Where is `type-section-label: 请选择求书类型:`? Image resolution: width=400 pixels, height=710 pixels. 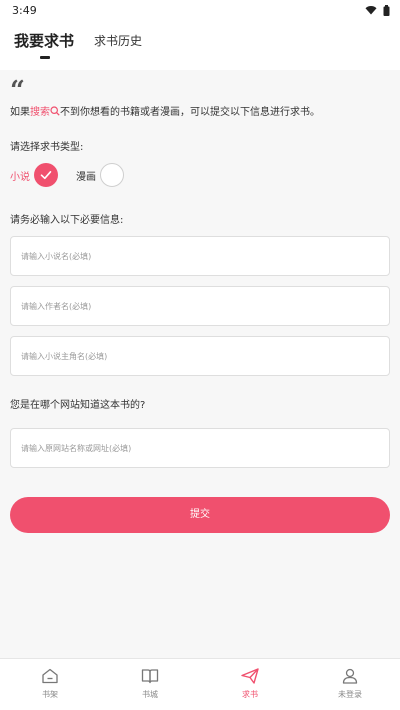 type-section-label: 请选择求书类型: is located at coordinates (47, 147).